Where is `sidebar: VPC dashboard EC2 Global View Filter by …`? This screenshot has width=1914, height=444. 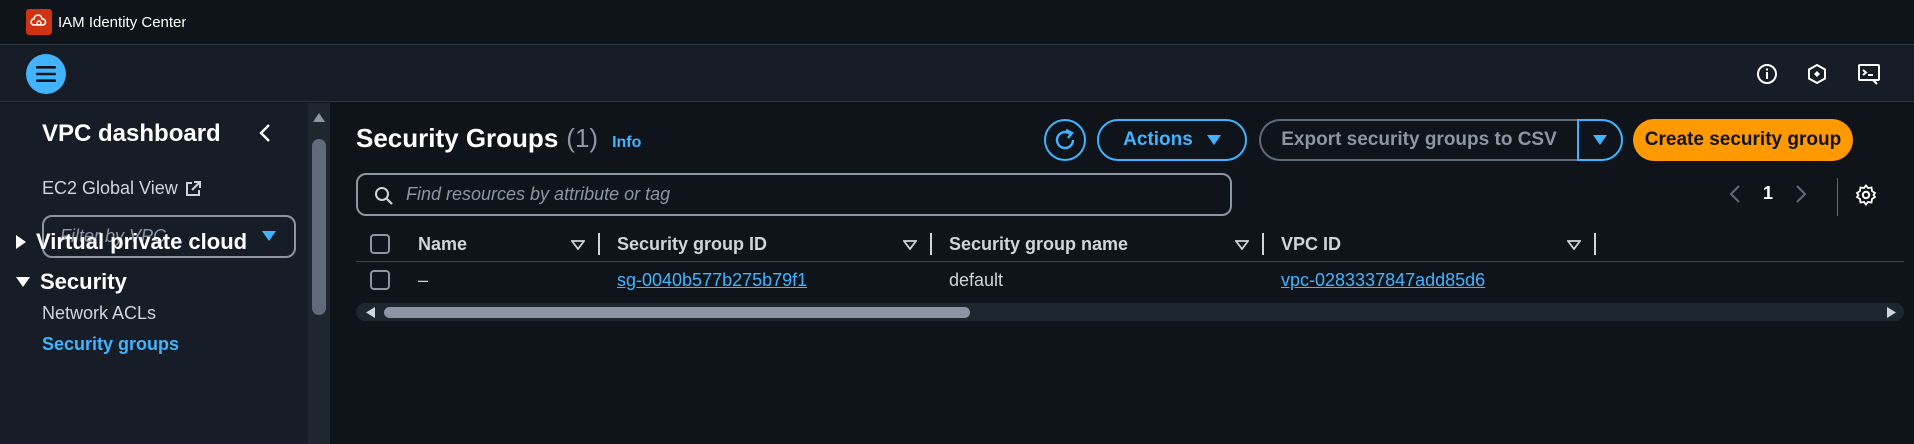 sidebar: VPC dashboard EC2 Global View Filter by … is located at coordinates (165, 273).